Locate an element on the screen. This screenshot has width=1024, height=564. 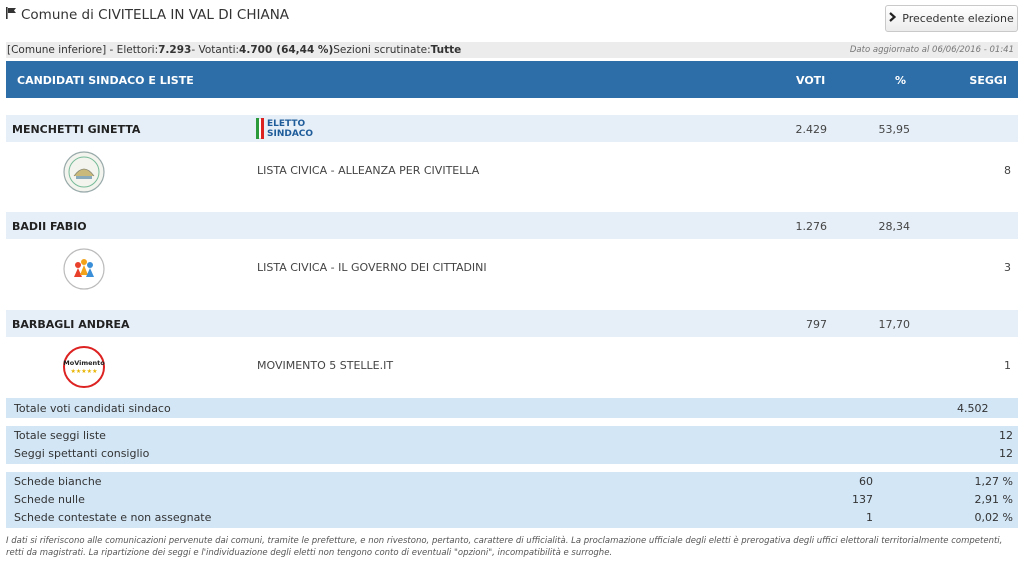
total-seats-label: Totale seggi liste is located at coordinates (60, 435).